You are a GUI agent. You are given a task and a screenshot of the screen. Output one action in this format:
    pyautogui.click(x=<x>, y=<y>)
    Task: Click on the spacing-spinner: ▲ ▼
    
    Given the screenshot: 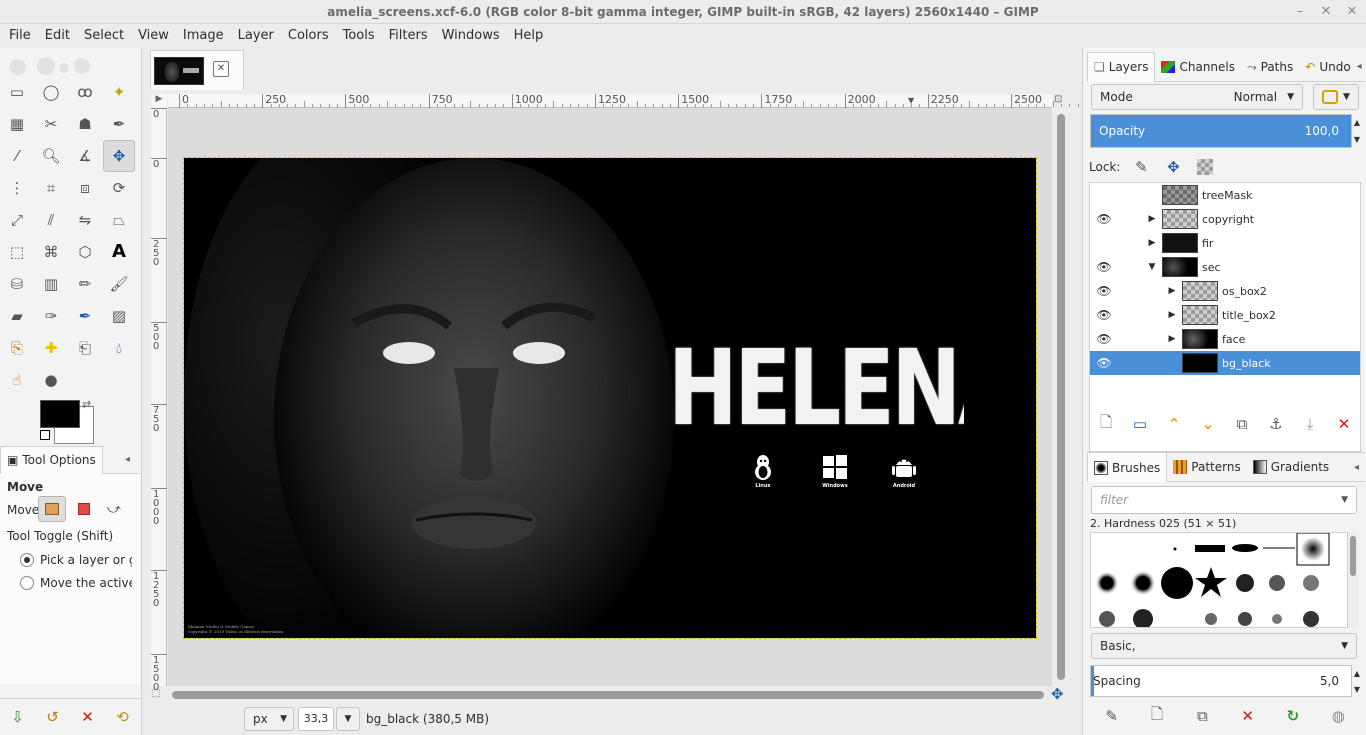 What is the action you would take?
    pyautogui.click(x=1357, y=681)
    